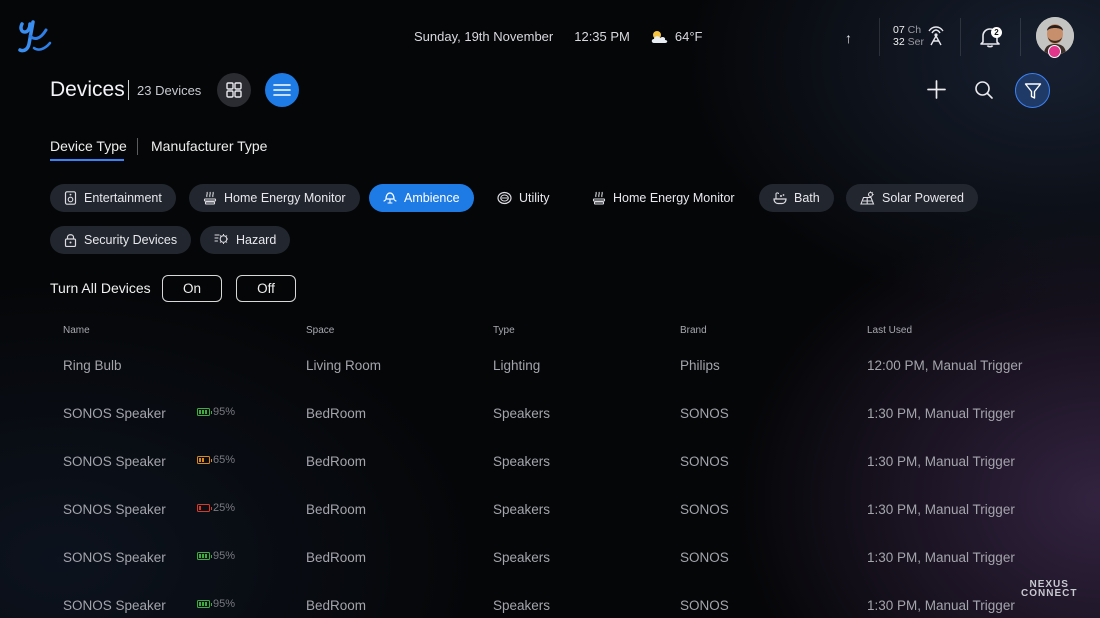  Describe the element at coordinates (688, 36) in the screenshot. I see `temperature-text: 64°F` at that location.